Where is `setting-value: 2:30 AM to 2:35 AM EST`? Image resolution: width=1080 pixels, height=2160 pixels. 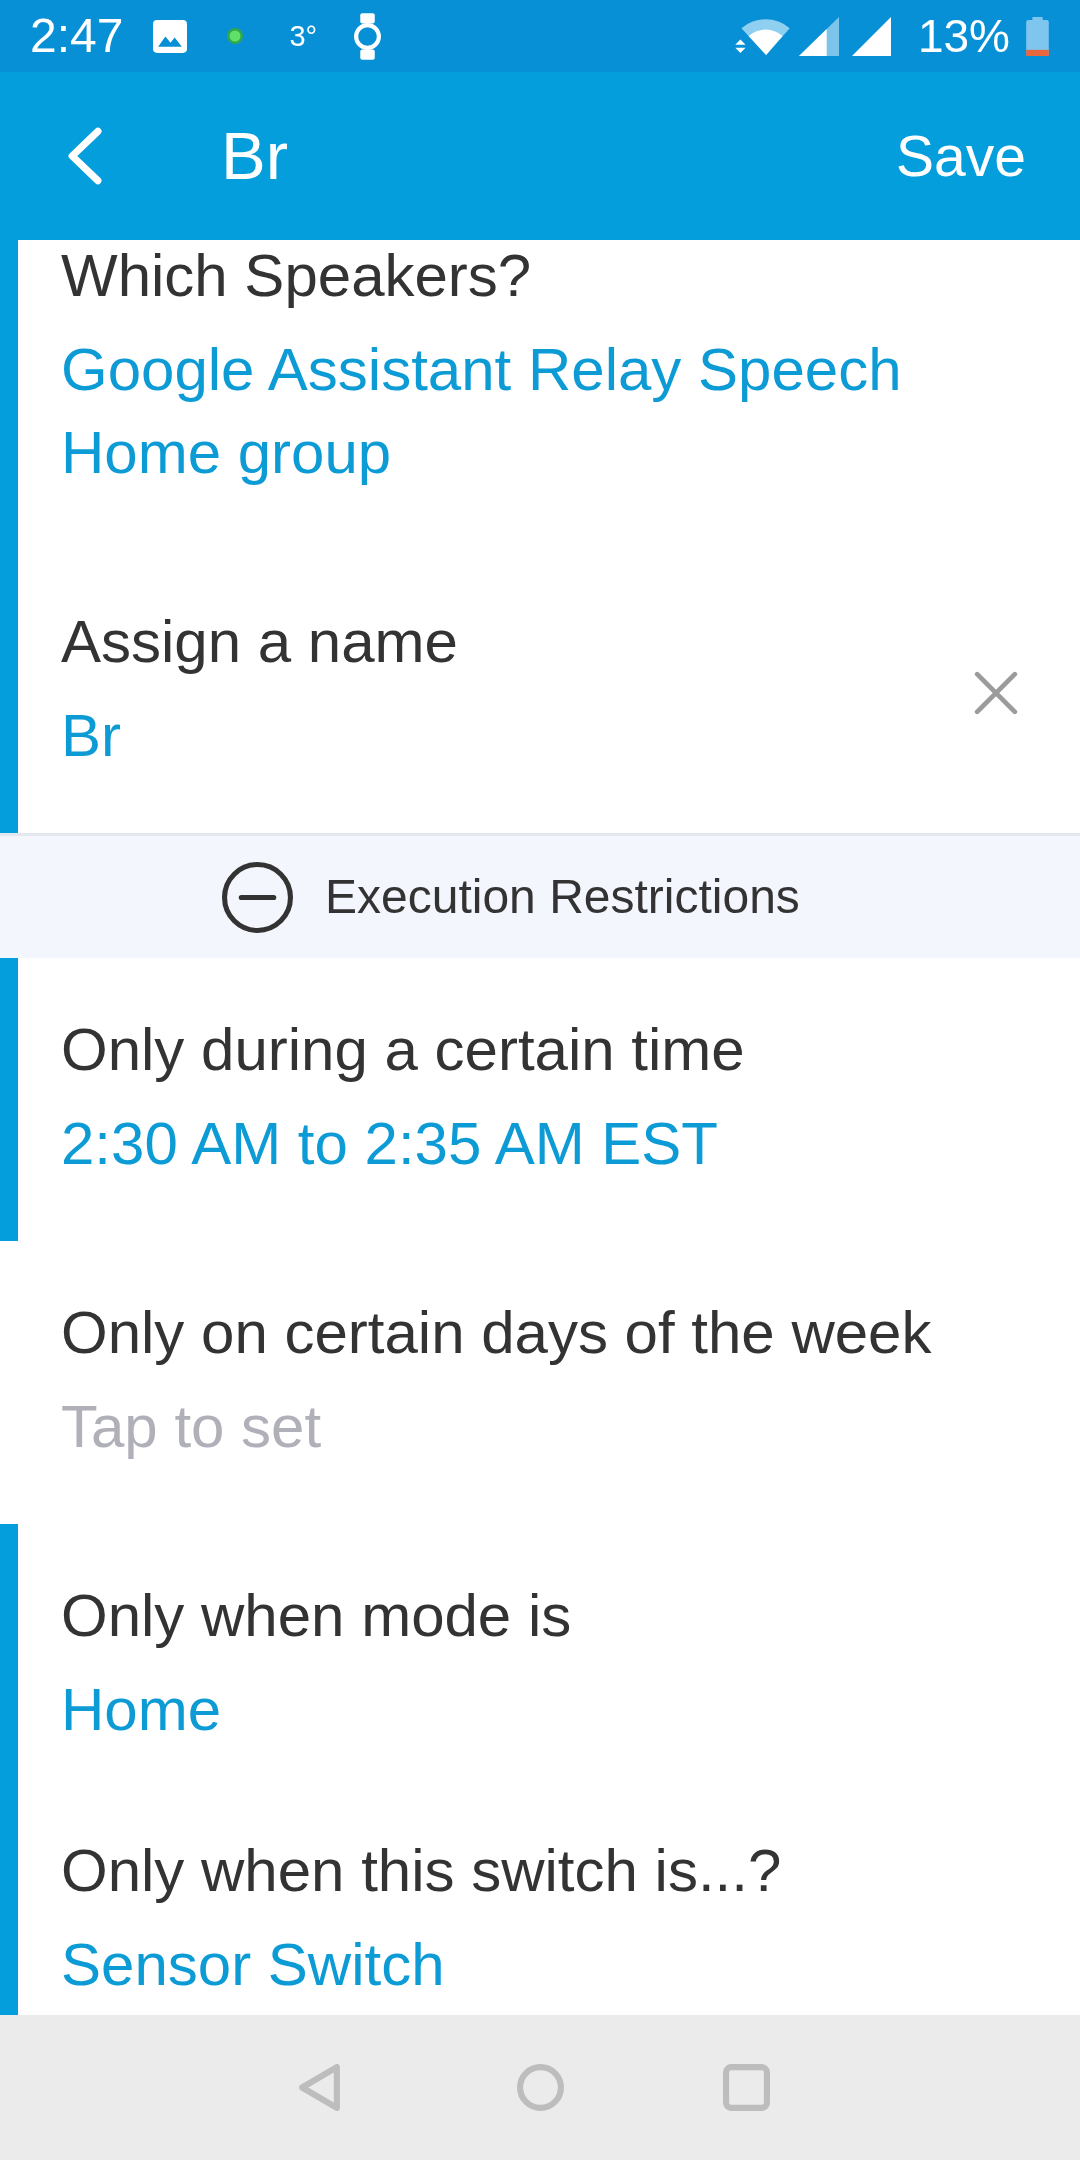 setting-value: 2:30 AM to 2:35 AM EST is located at coordinates (389, 1143).